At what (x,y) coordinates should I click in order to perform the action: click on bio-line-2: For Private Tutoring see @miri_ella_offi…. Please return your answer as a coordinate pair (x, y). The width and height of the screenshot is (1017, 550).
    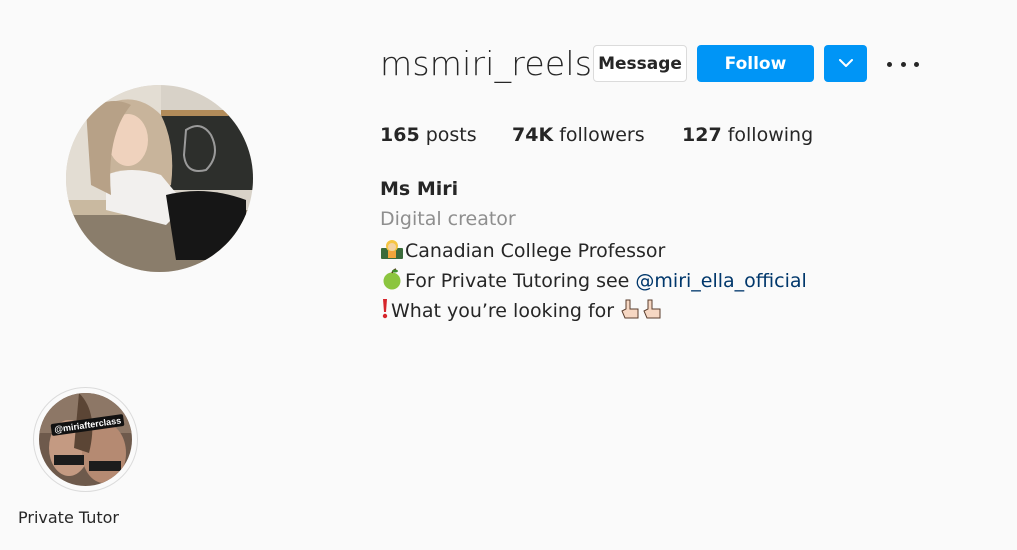
    Looking at the image, I should click on (593, 280).